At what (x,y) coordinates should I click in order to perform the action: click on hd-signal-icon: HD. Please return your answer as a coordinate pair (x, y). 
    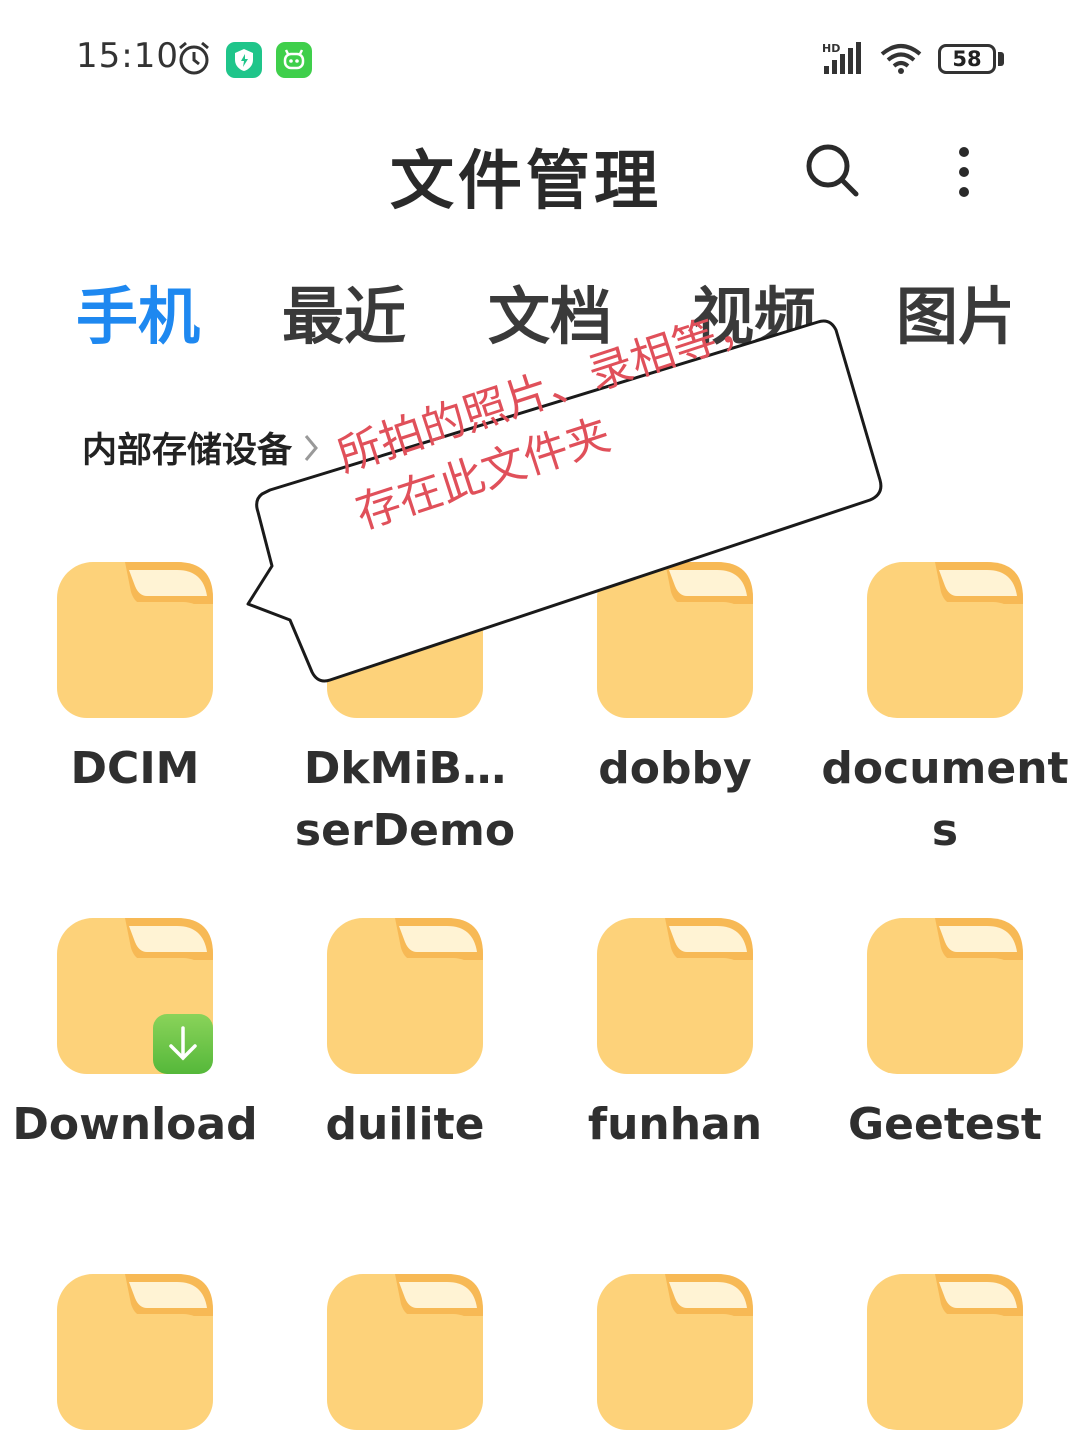
    Looking at the image, I should click on (841, 58).